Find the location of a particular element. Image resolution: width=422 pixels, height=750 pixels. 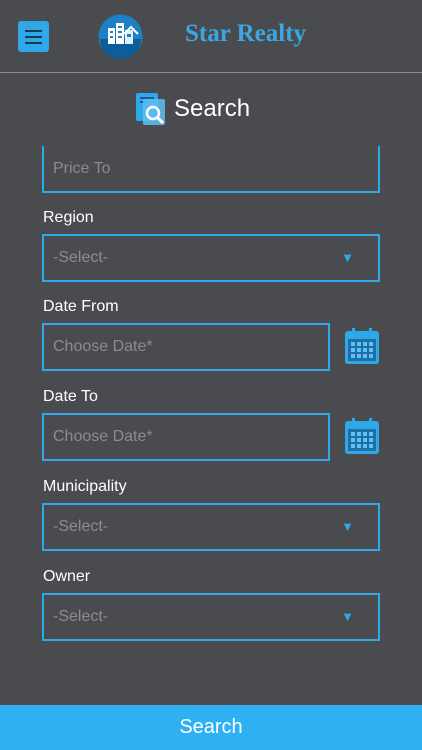

hamburger-menu-icon is located at coordinates (33, 36).